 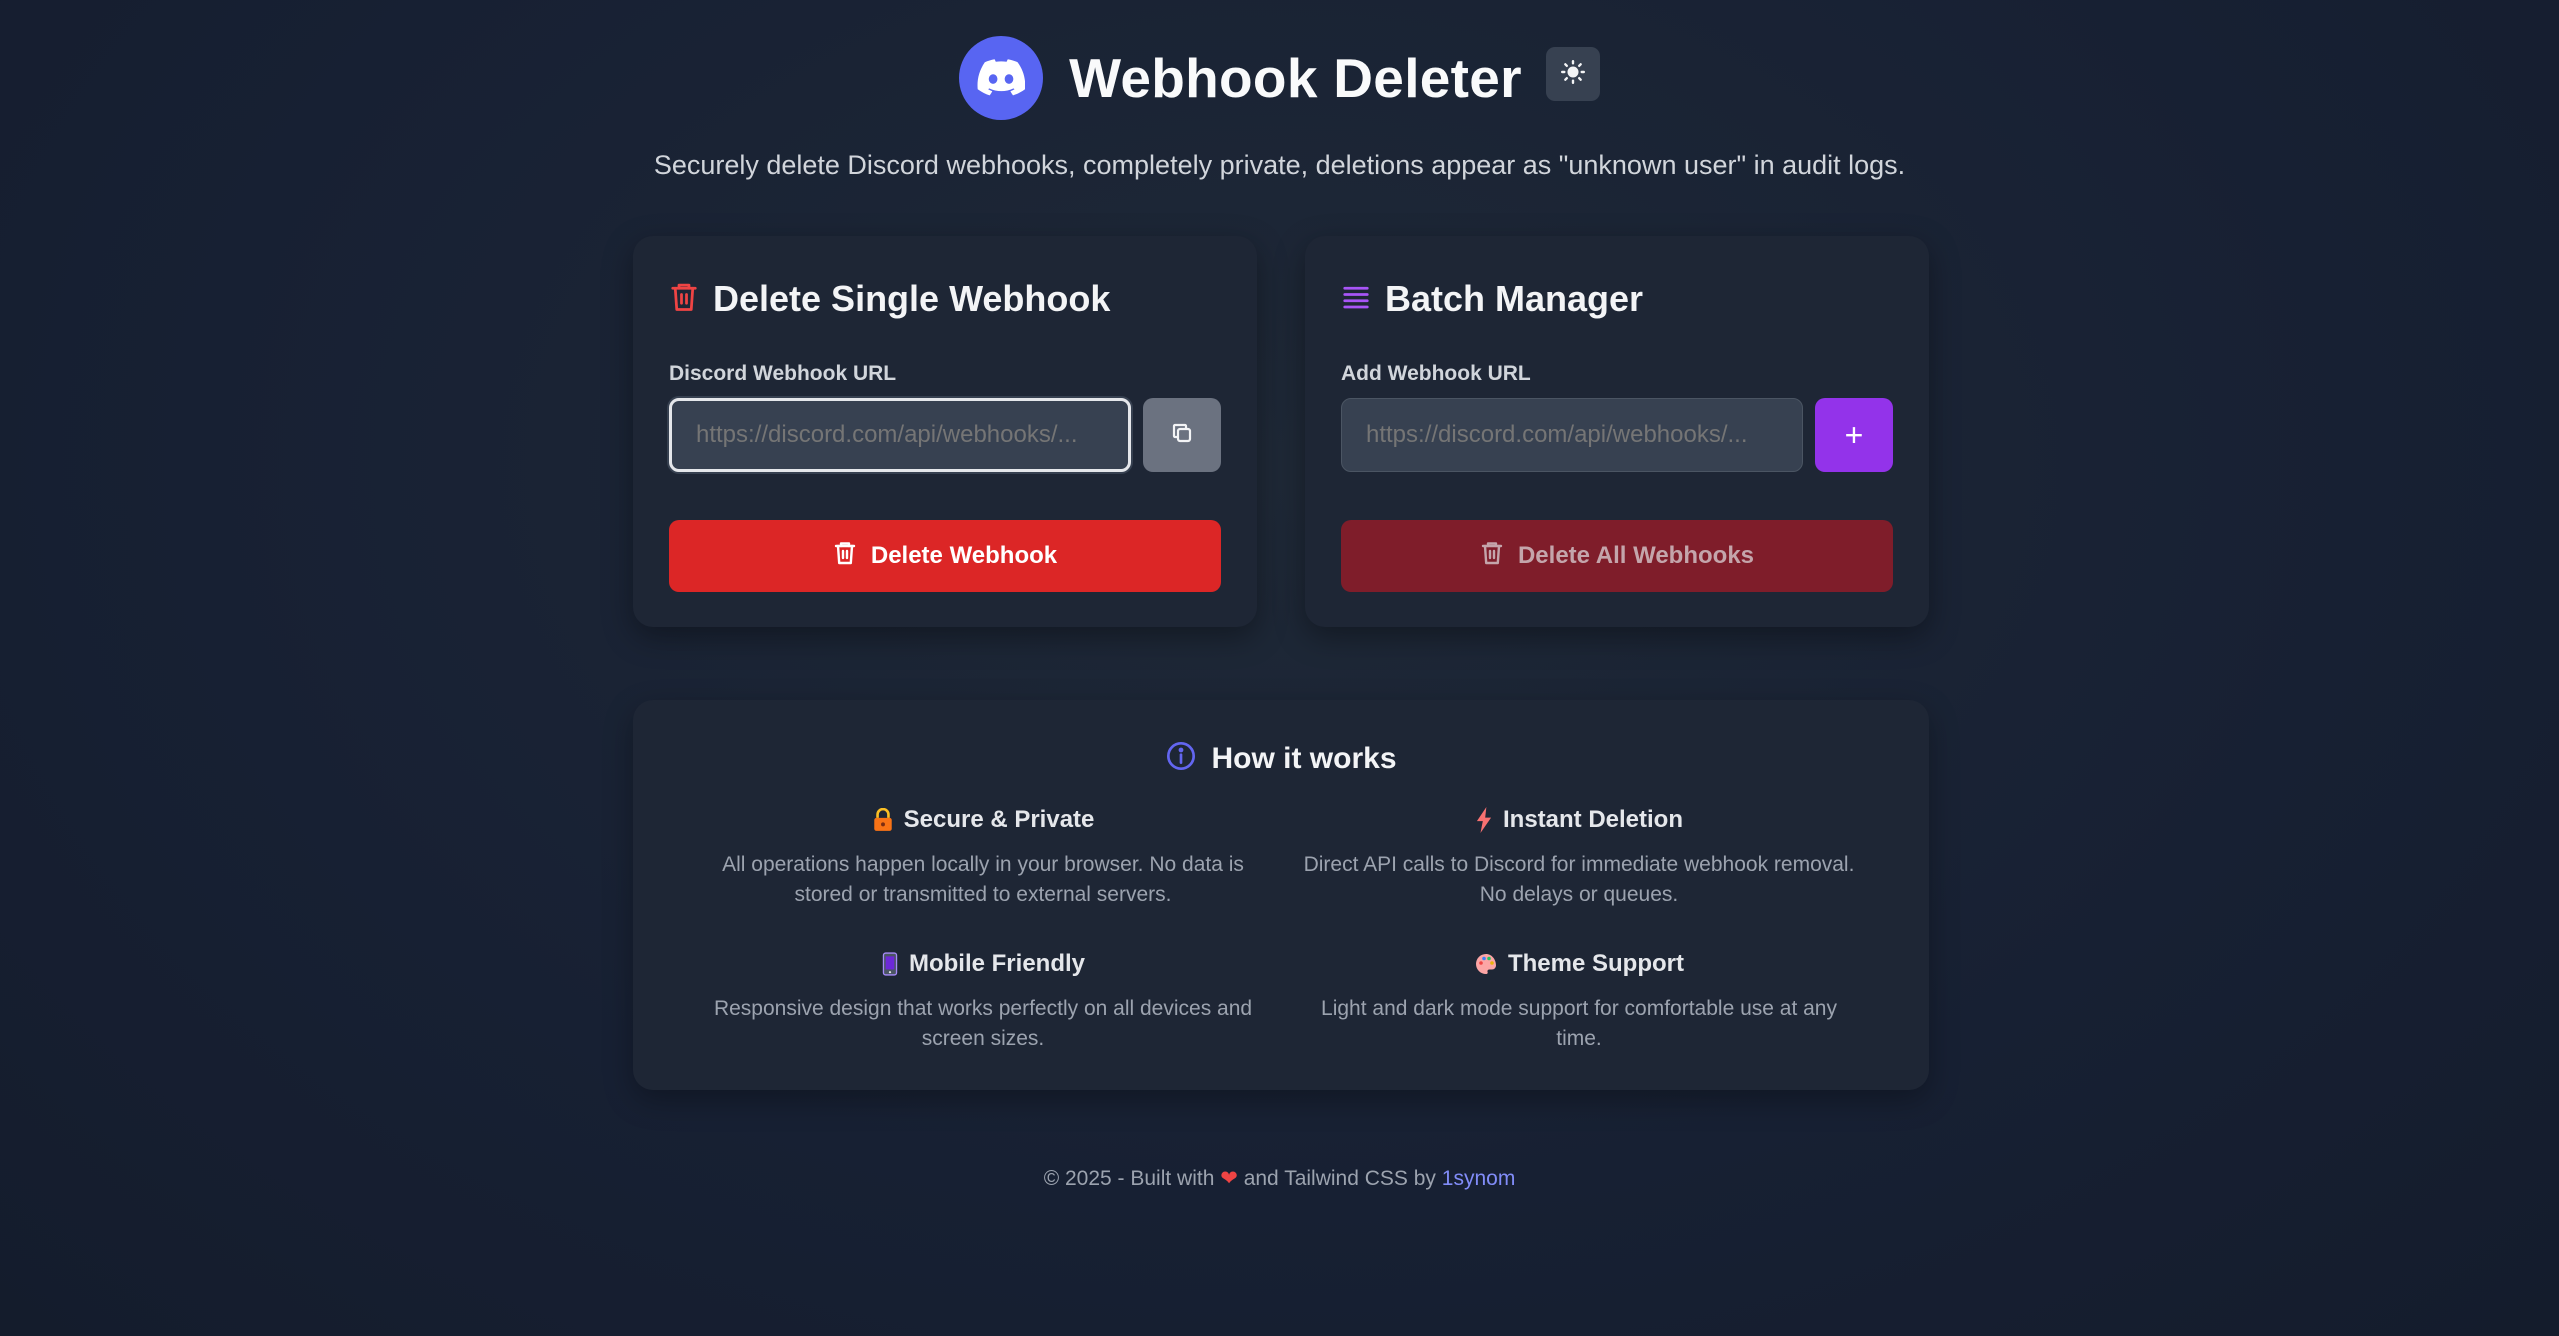 I want to click on delete-webhook-button: Delete Webhook, so click(x=945, y=556).